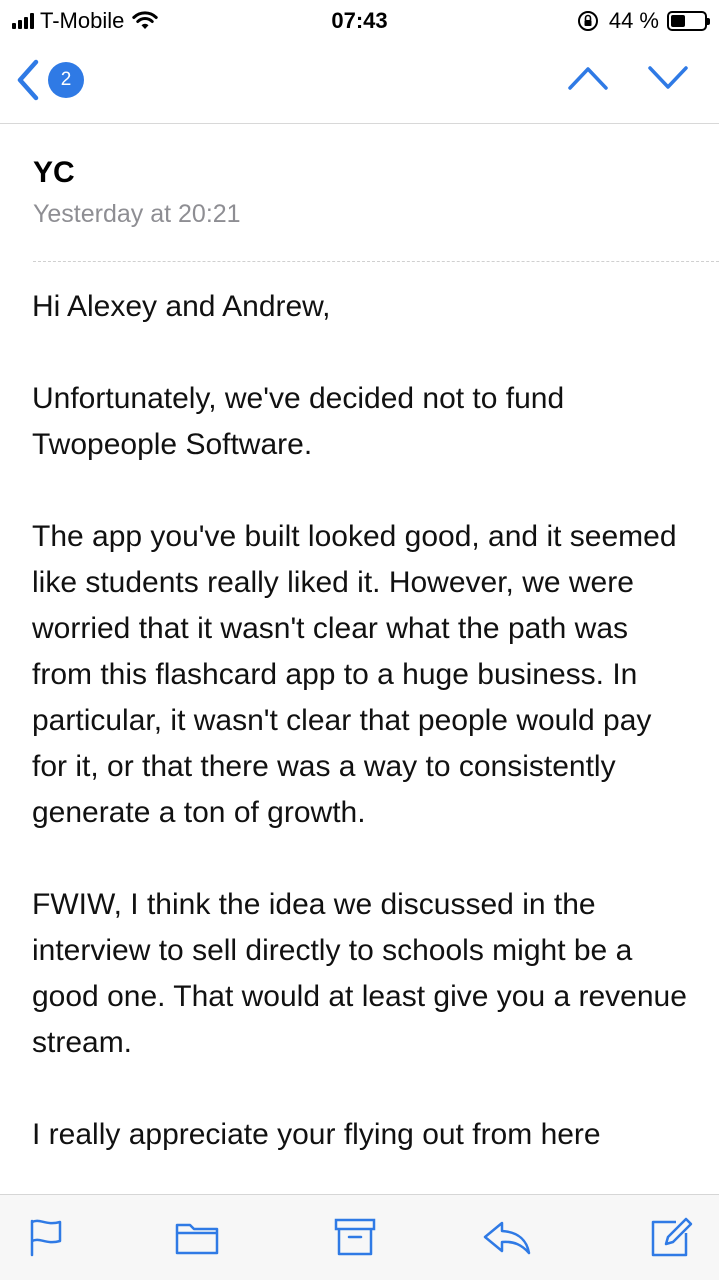 The width and height of the screenshot is (719, 1280). I want to click on sender-name: YC, so click(54, 173).